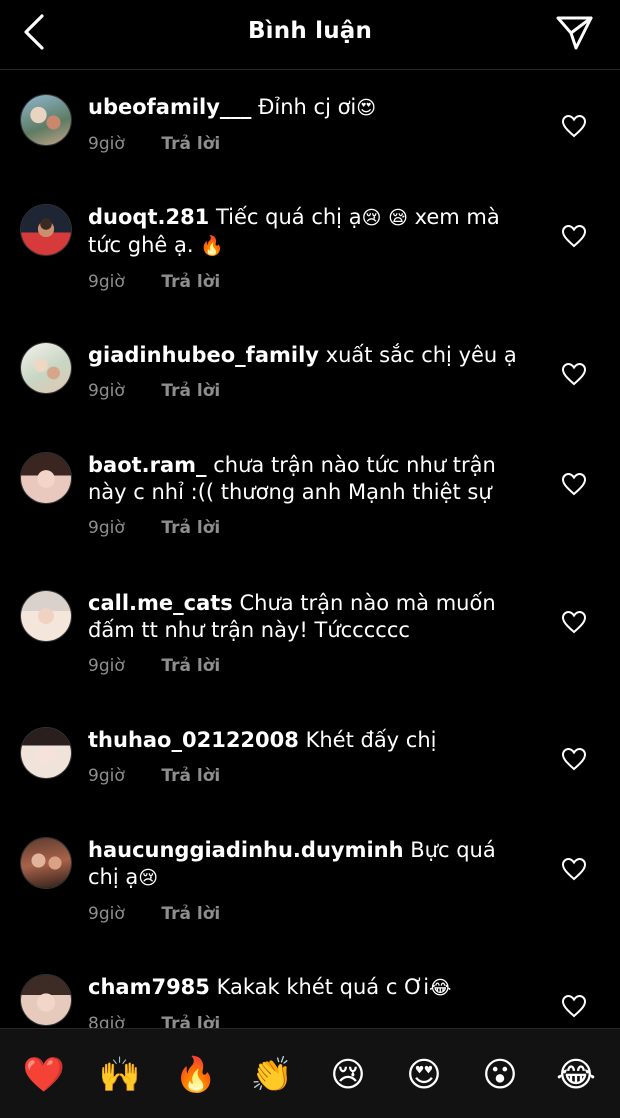 The height and width of the screenshot is (1118, 620). I want to click on emoji: 🔥, so click(212, 246).